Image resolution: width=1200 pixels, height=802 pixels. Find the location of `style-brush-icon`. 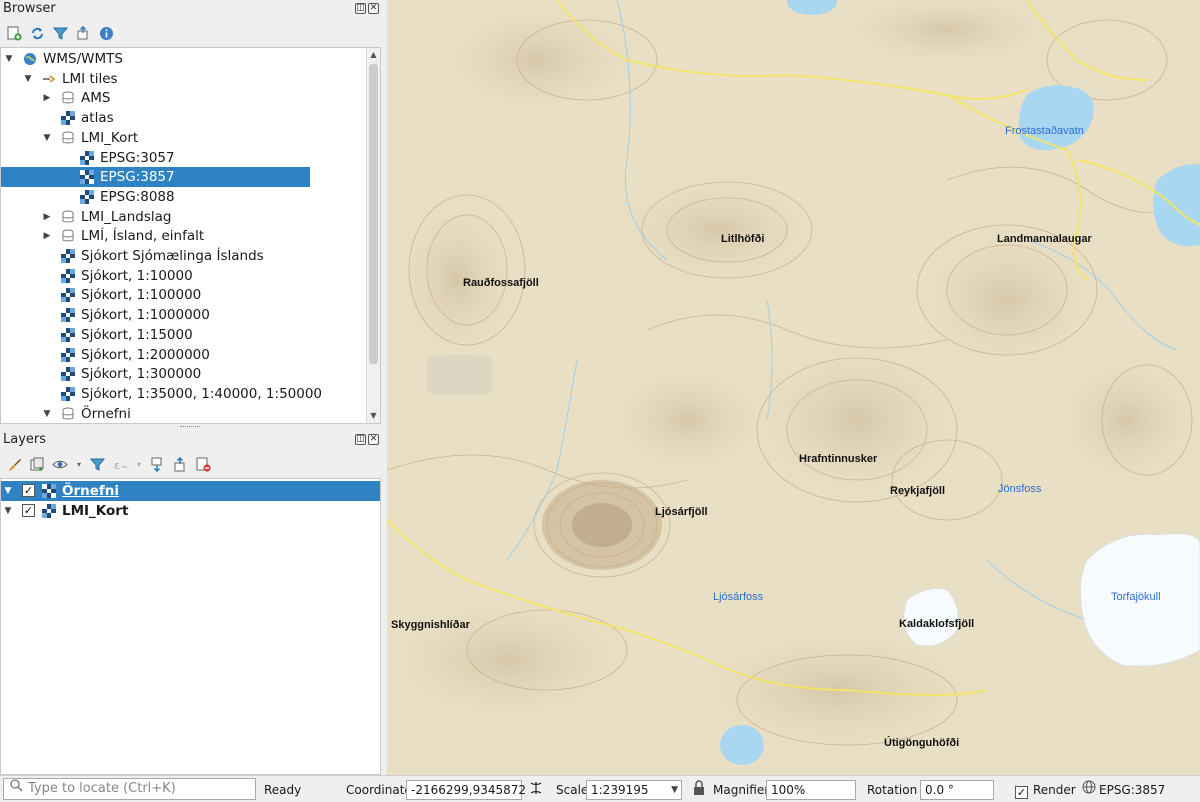

style-brush-icon is located at coordinates (14, 464).